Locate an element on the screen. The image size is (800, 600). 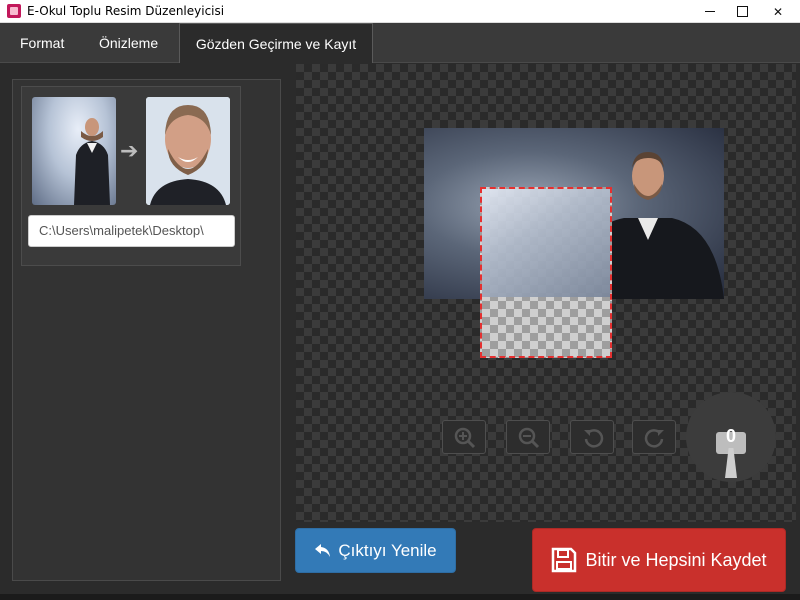
rotate-right-button is located at coordinates (654, 437).